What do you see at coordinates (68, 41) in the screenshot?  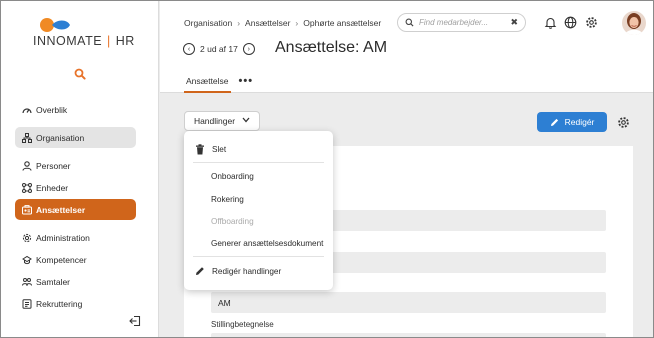 I see `logo-text-left: INNOMATE` at bounding box center [68, 41].